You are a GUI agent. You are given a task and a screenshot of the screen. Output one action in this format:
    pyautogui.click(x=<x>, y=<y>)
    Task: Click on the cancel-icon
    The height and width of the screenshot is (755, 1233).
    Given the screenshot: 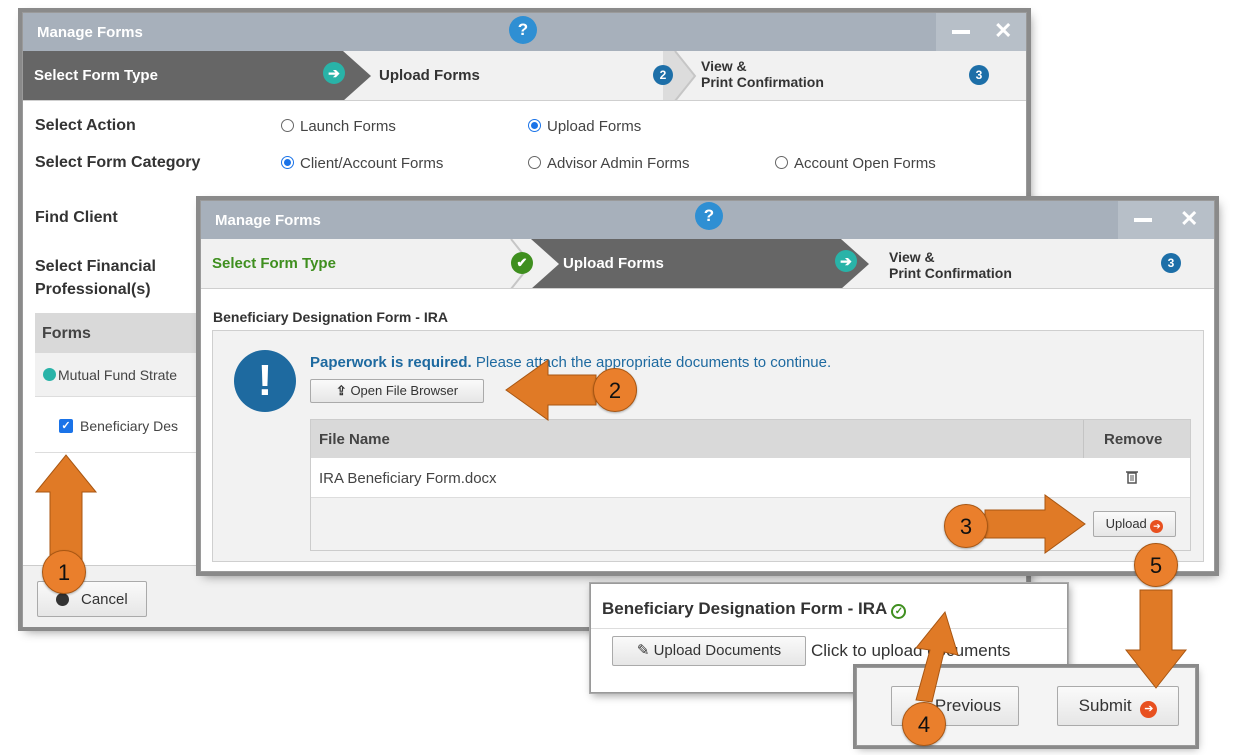 What is the action you would take?
    pyautogui.click(x=62, y=599)
    